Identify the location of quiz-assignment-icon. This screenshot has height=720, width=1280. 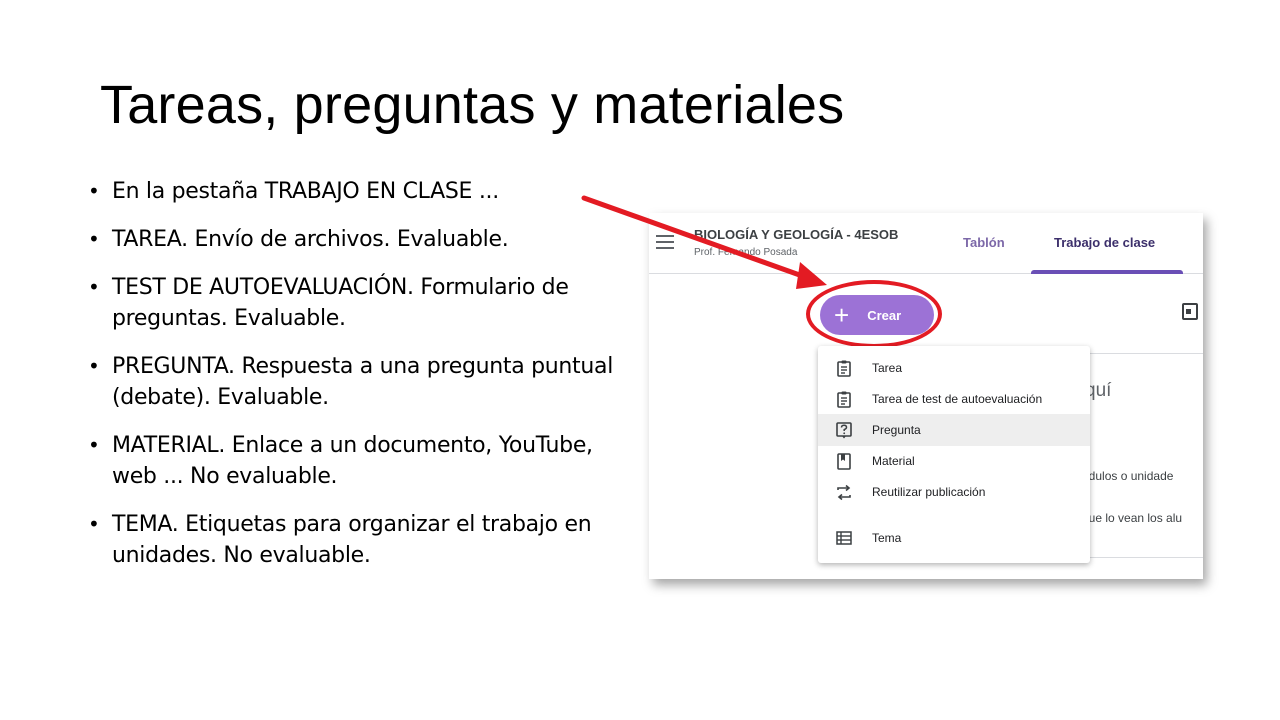
(844, 399).